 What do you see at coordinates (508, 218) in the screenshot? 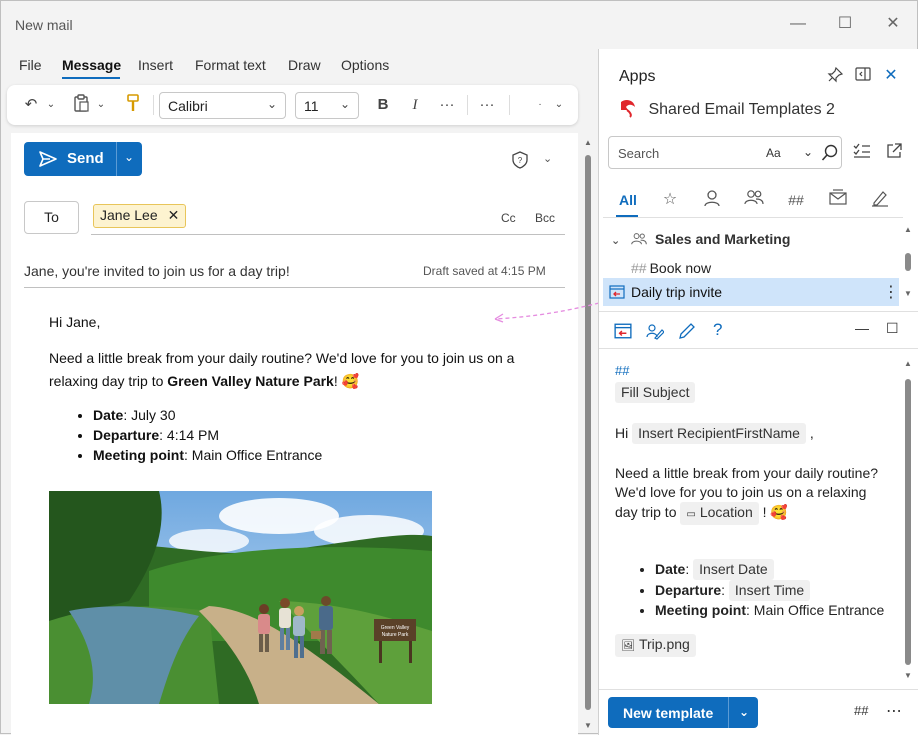
I see `cc-button: Cc` at bounding box center [508, 218].